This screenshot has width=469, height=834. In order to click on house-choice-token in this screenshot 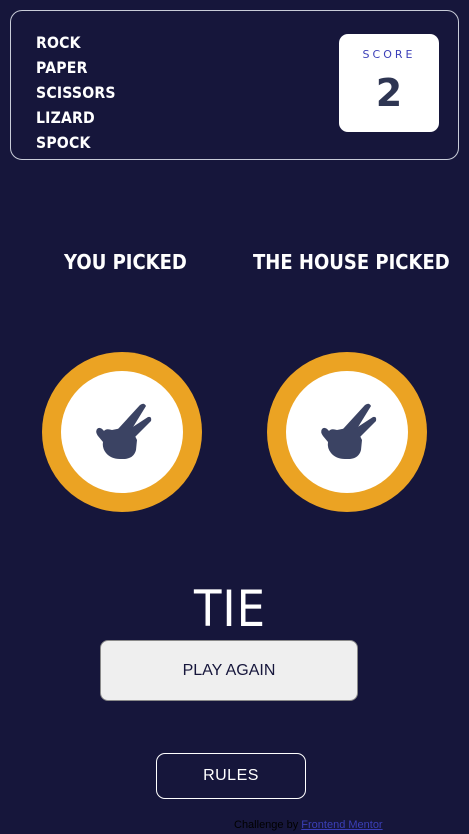, I will do `click(347, 432)`.